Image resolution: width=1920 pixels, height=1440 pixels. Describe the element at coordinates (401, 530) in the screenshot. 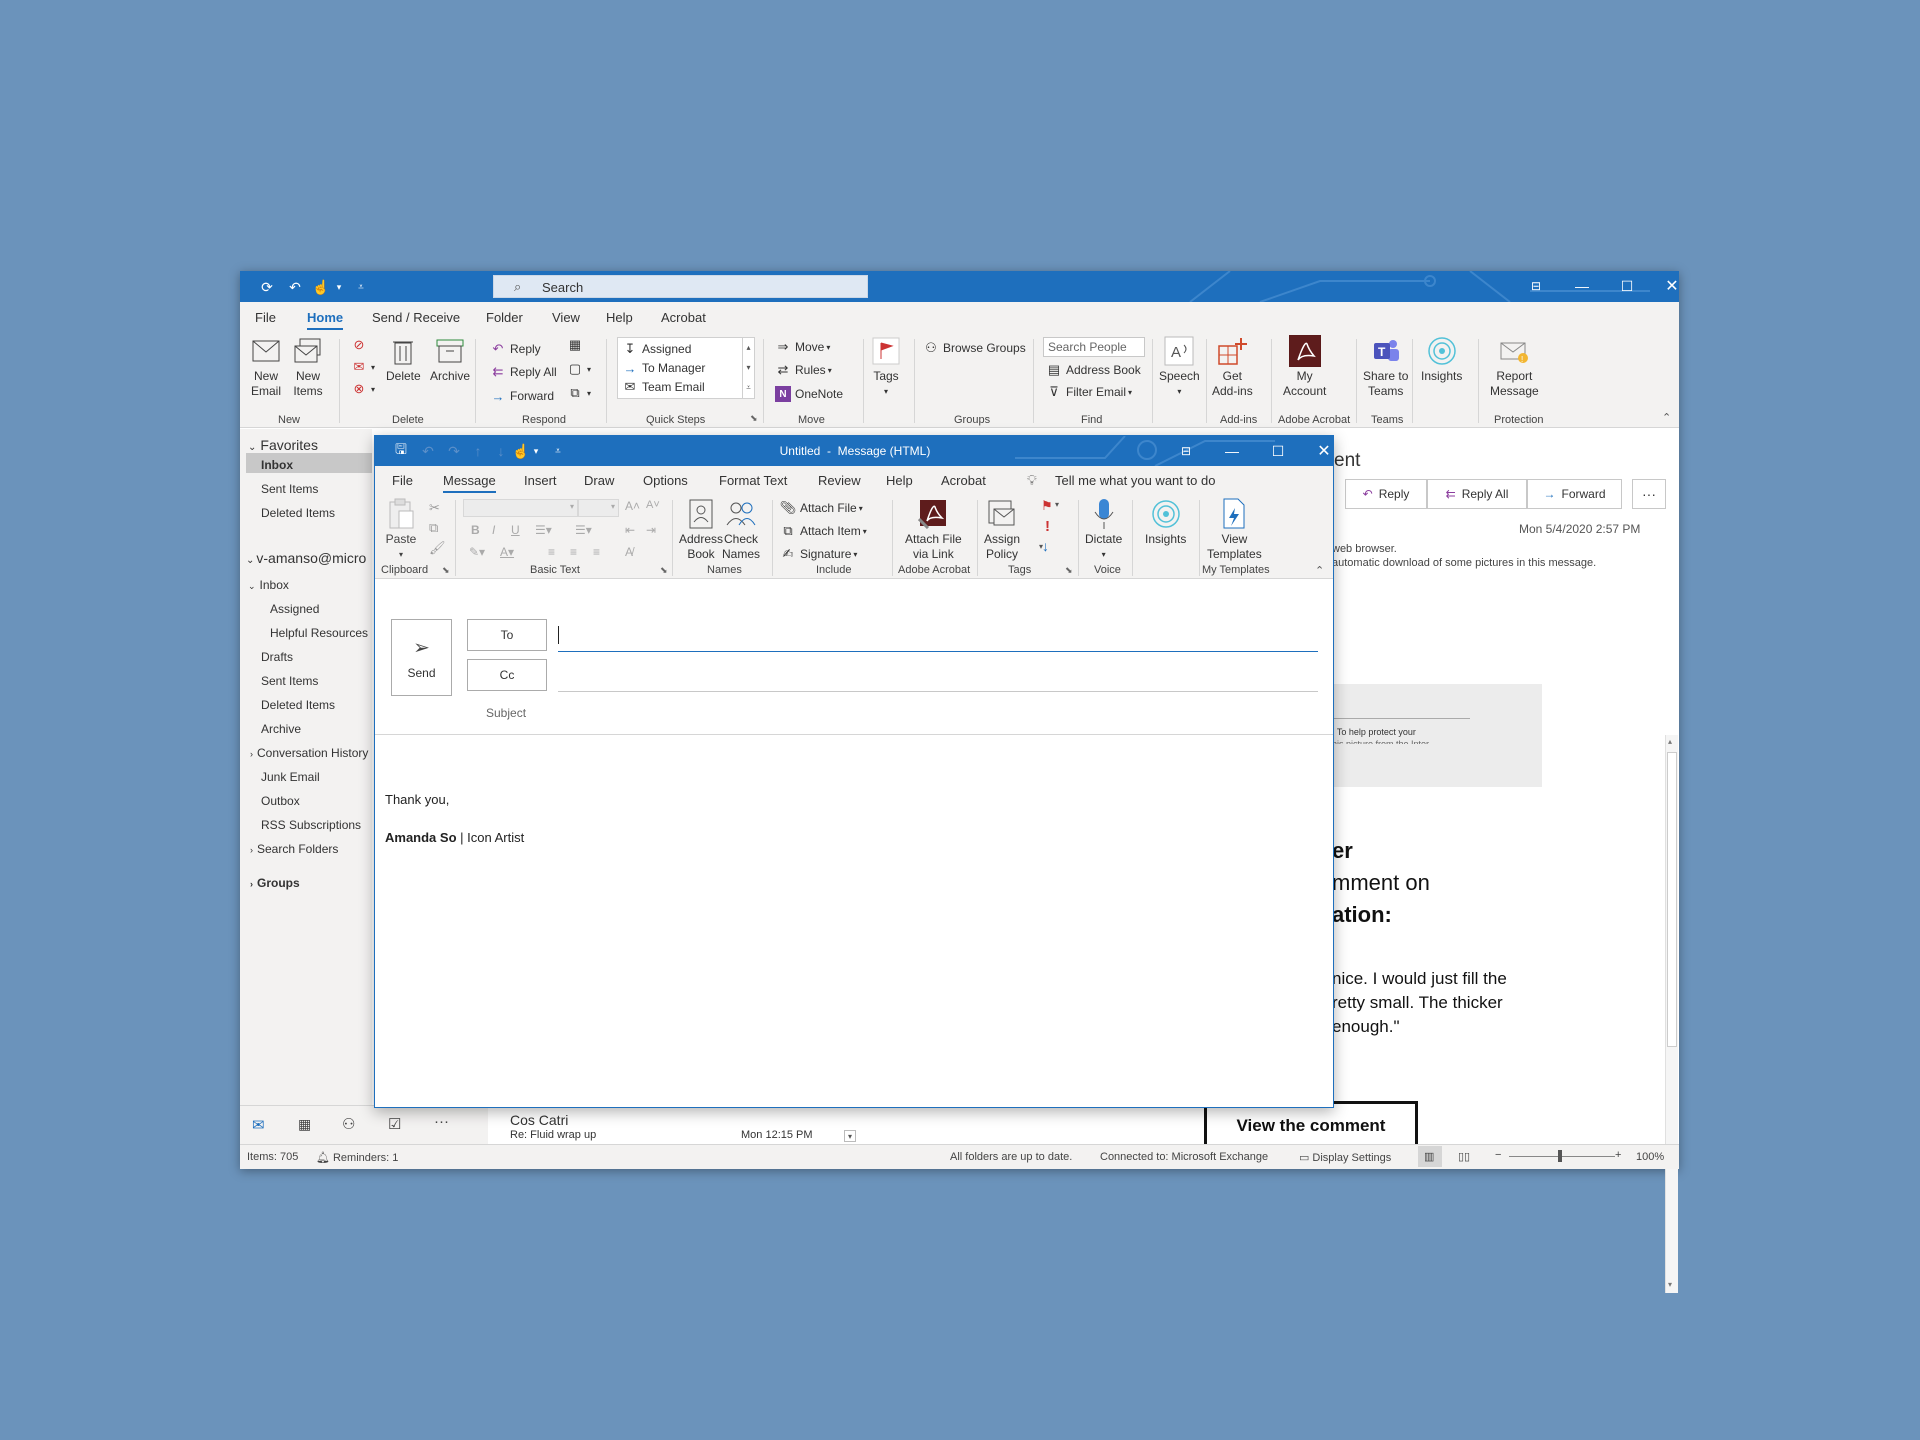

I see `paste-button: Paste ▾` at that location.